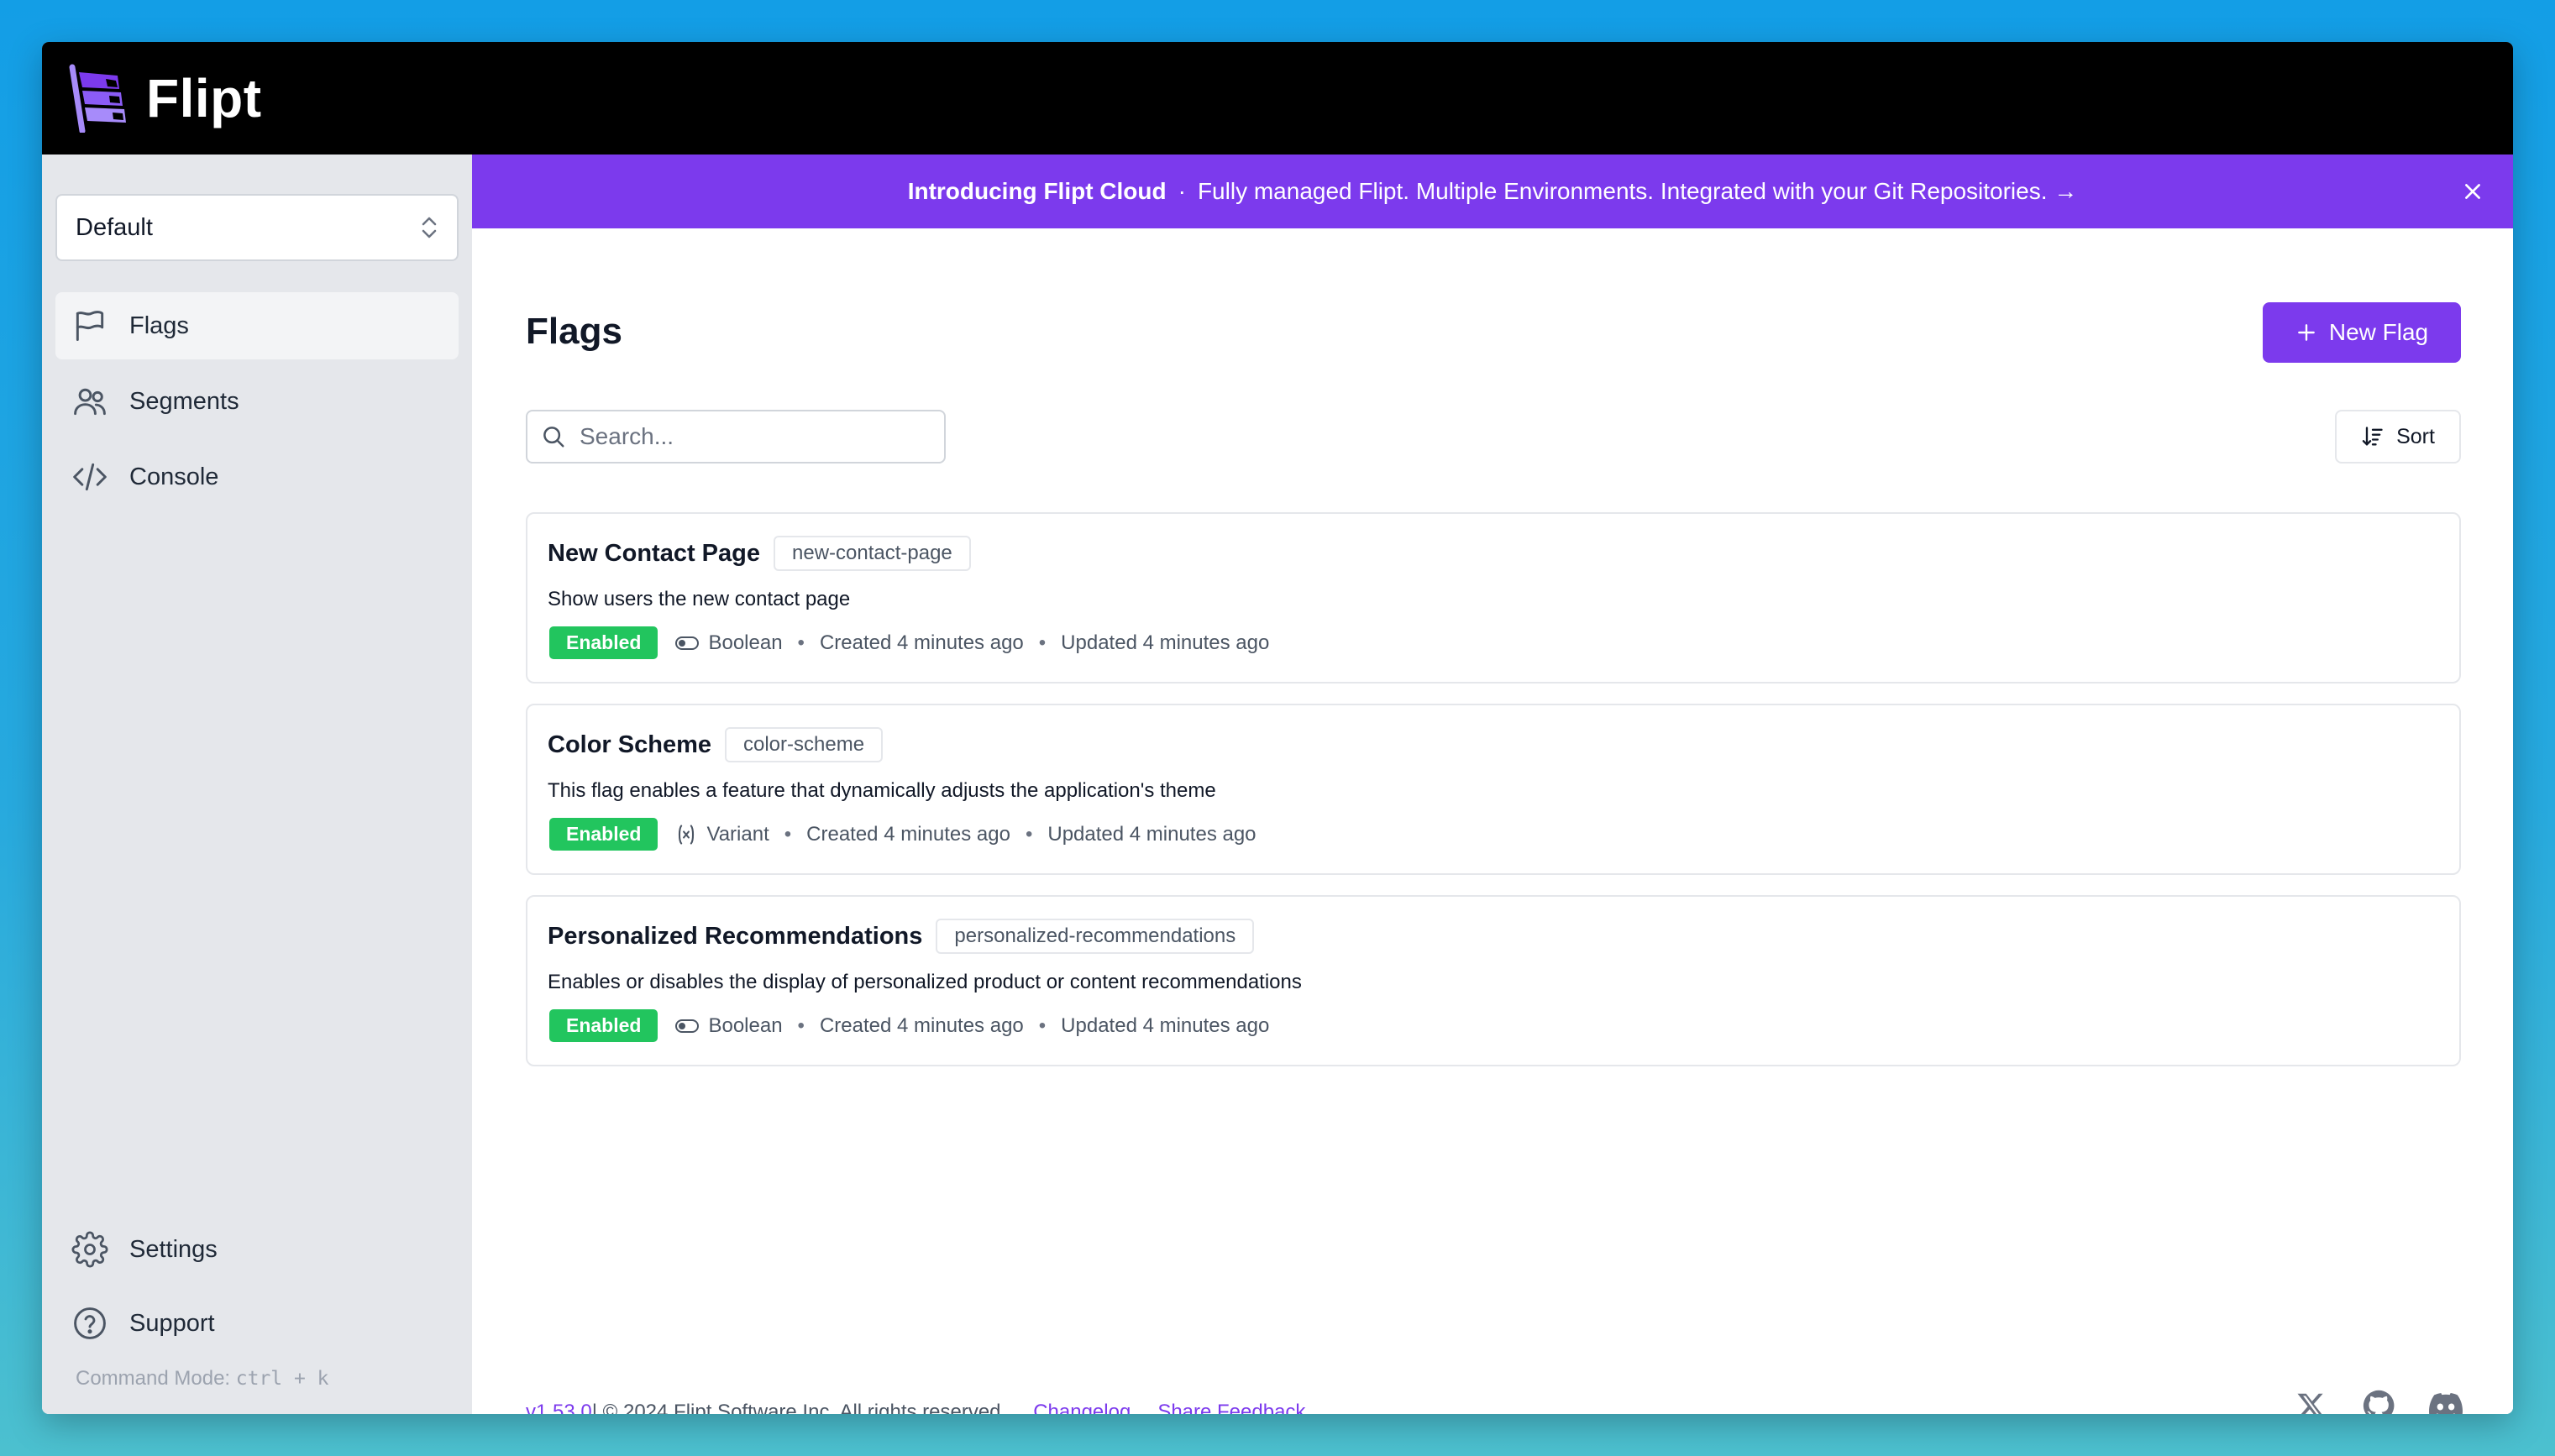  Describe the element at coordinates (805, 744) in the screenshot. I see `flag-key: color-scheme` at that location.